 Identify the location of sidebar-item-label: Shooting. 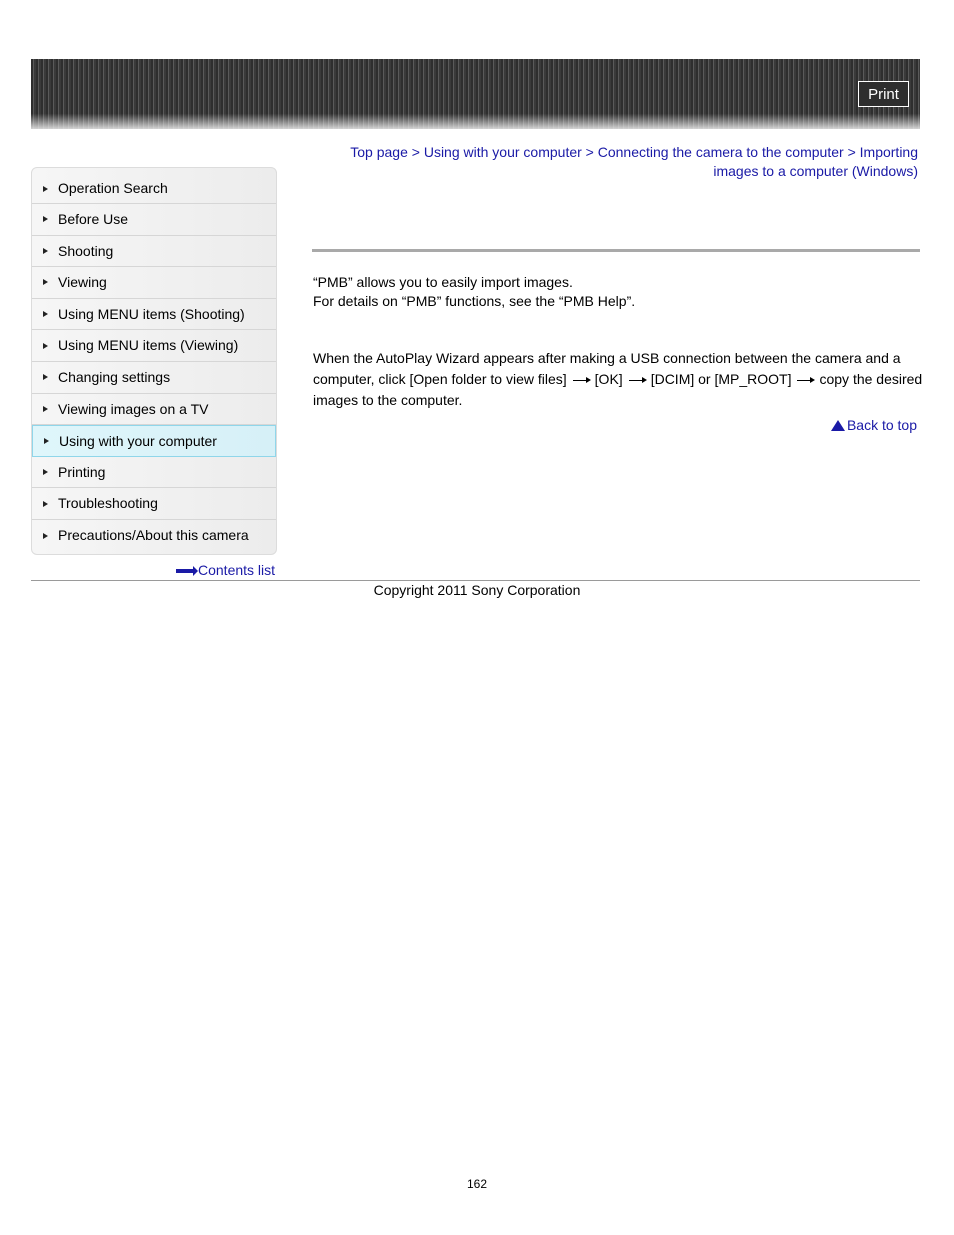
(86, 250).